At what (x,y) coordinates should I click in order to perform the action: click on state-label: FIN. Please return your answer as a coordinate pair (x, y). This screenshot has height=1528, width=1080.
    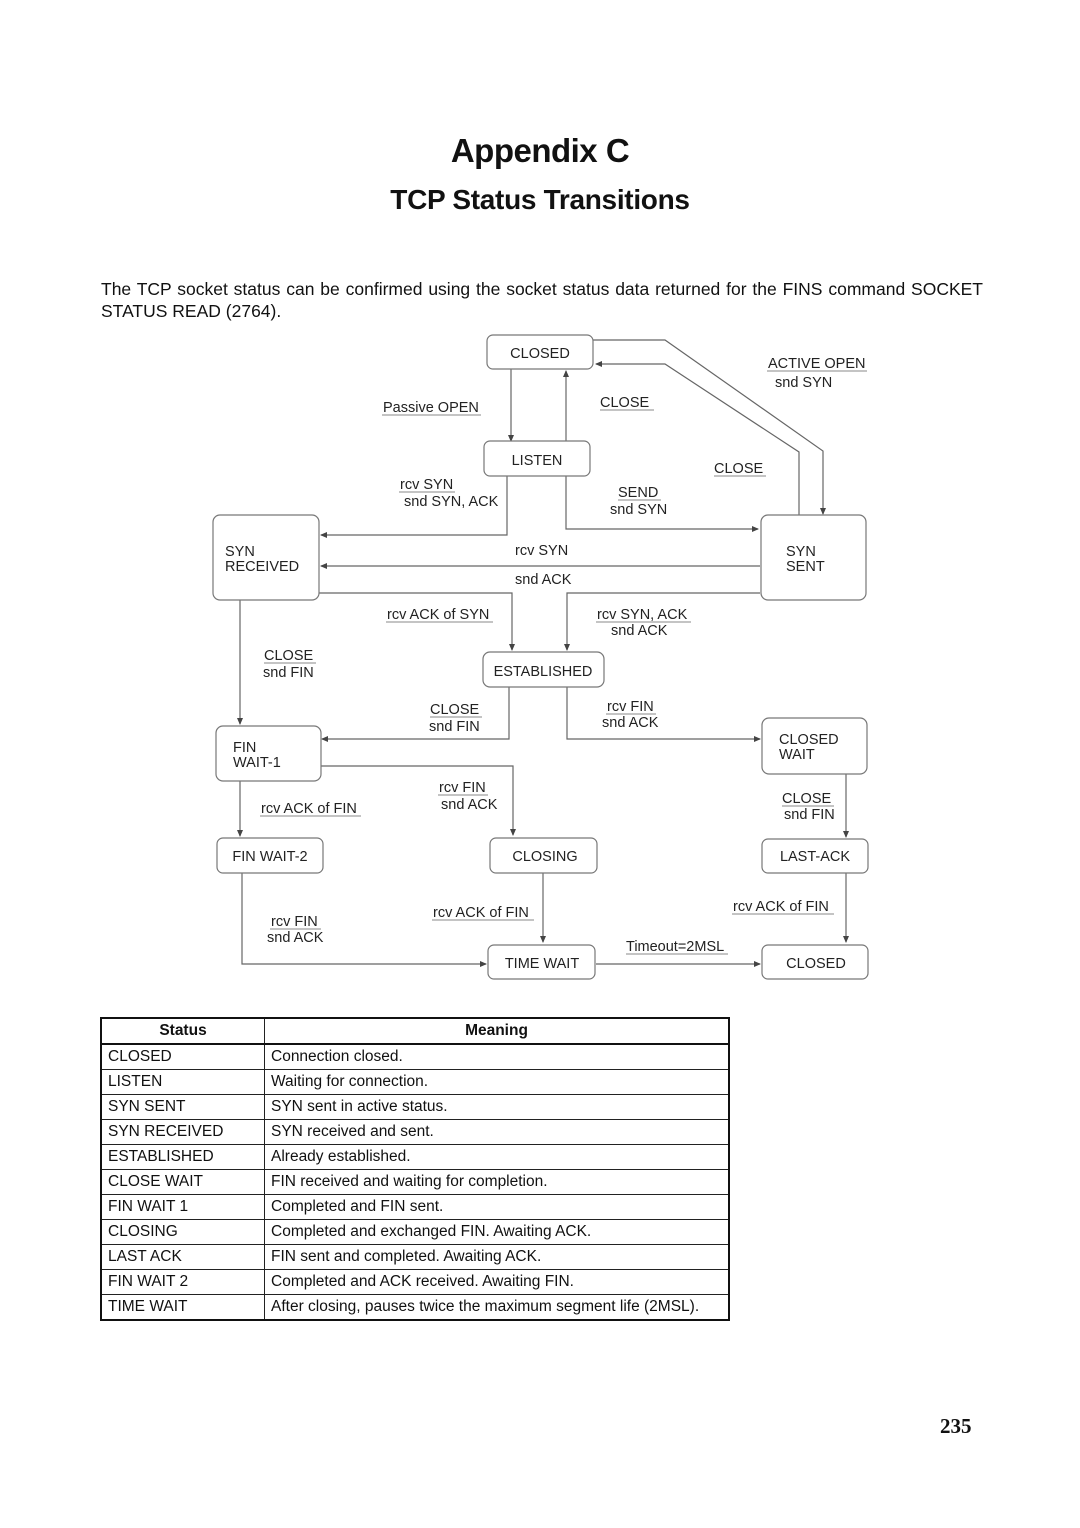
    Looking at the image, I should click on (244, 748).